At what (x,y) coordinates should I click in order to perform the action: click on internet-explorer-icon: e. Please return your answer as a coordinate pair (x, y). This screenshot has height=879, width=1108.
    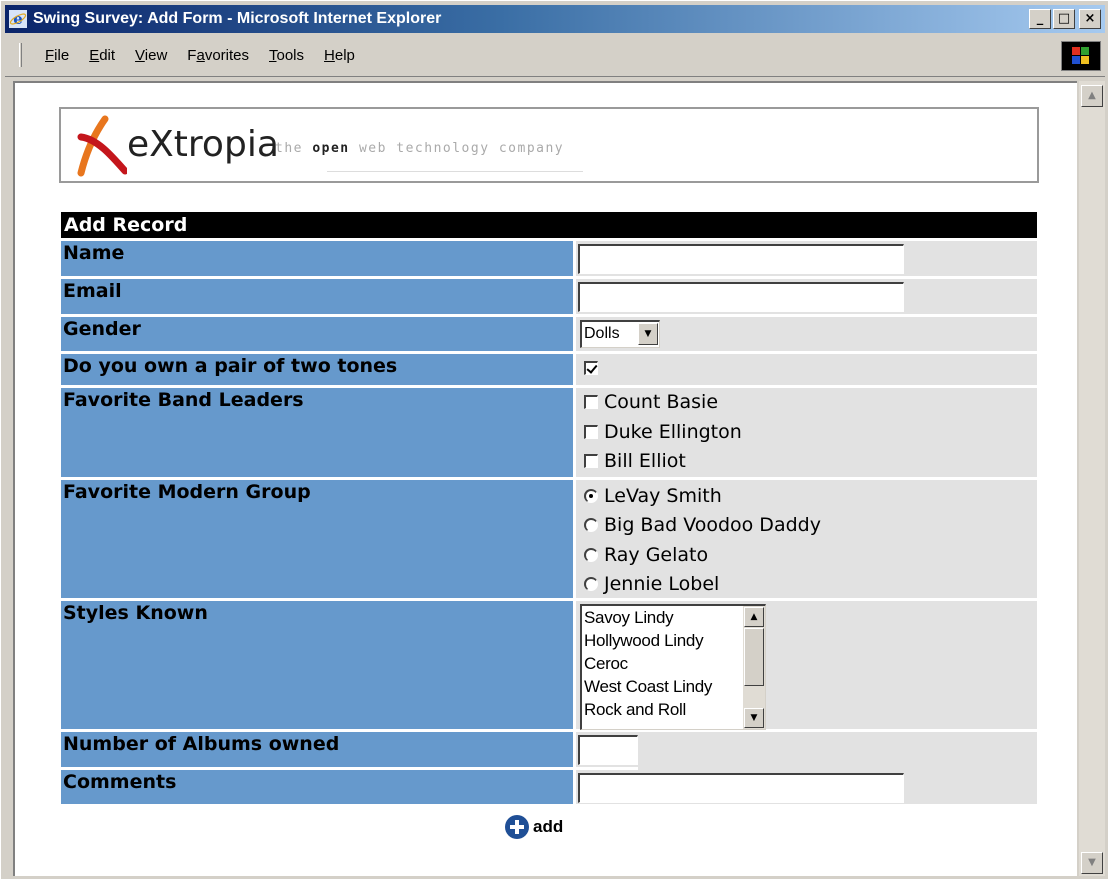
    Looking at the image, I should click on (18, 19).